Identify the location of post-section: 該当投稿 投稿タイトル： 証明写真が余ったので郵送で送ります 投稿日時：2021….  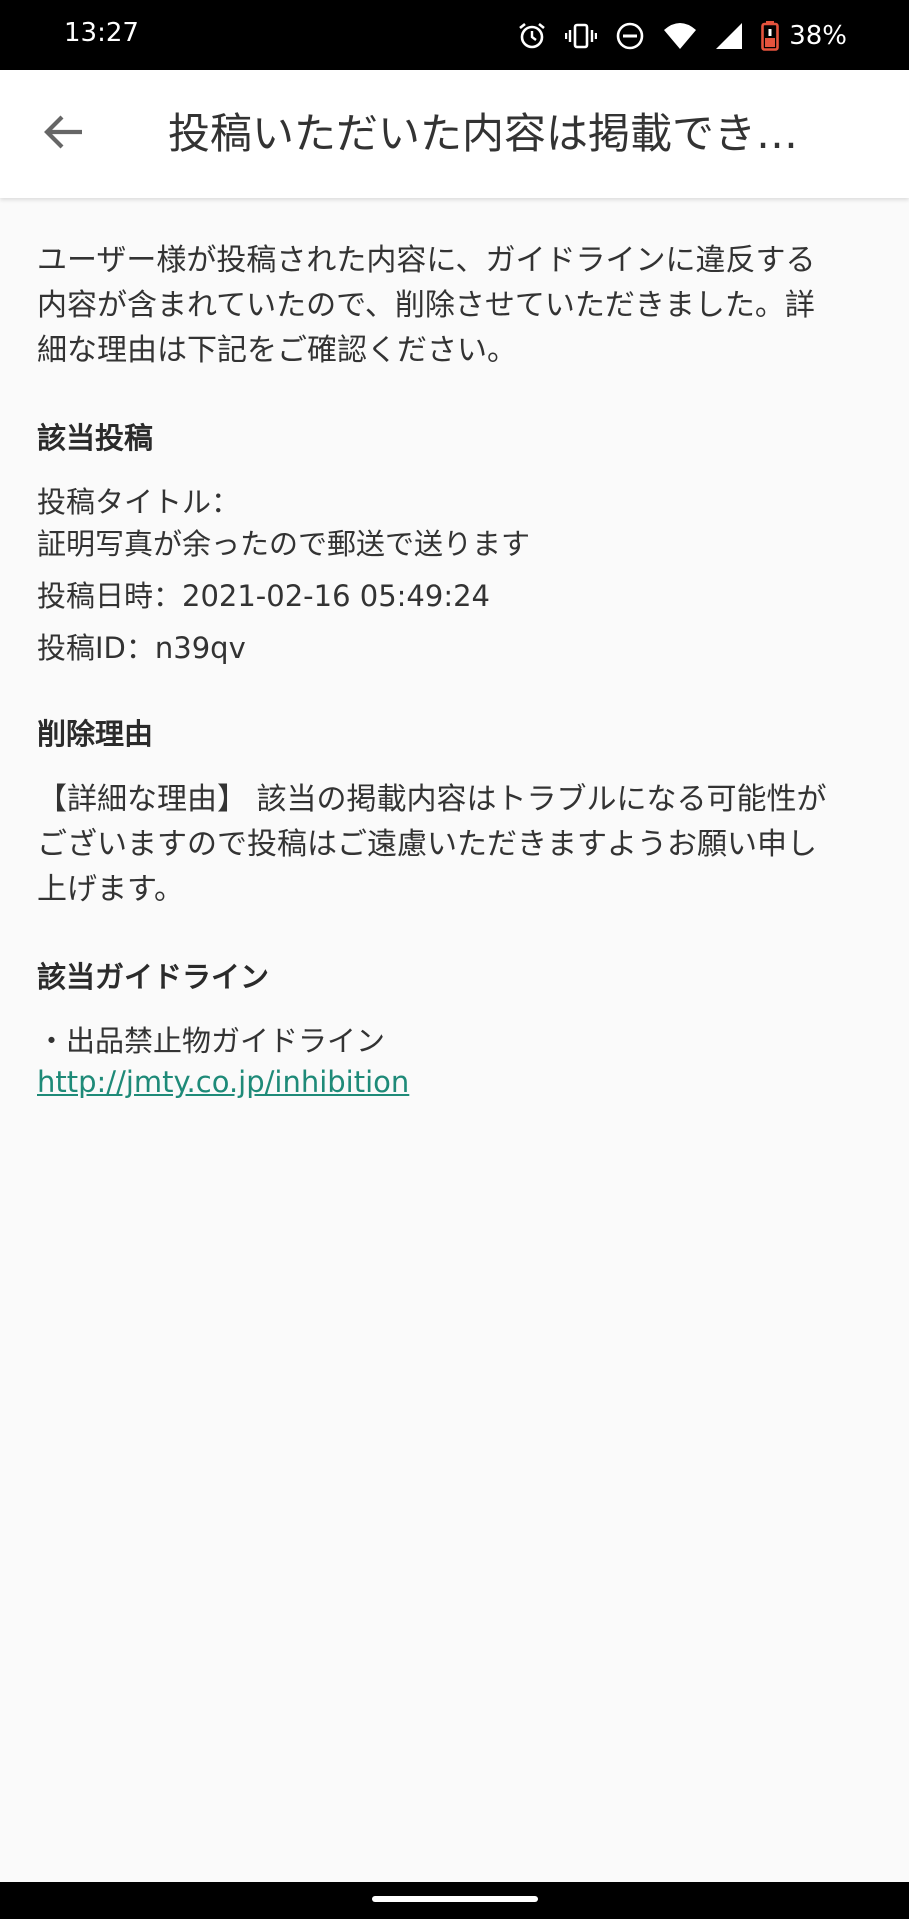
(454, 542).